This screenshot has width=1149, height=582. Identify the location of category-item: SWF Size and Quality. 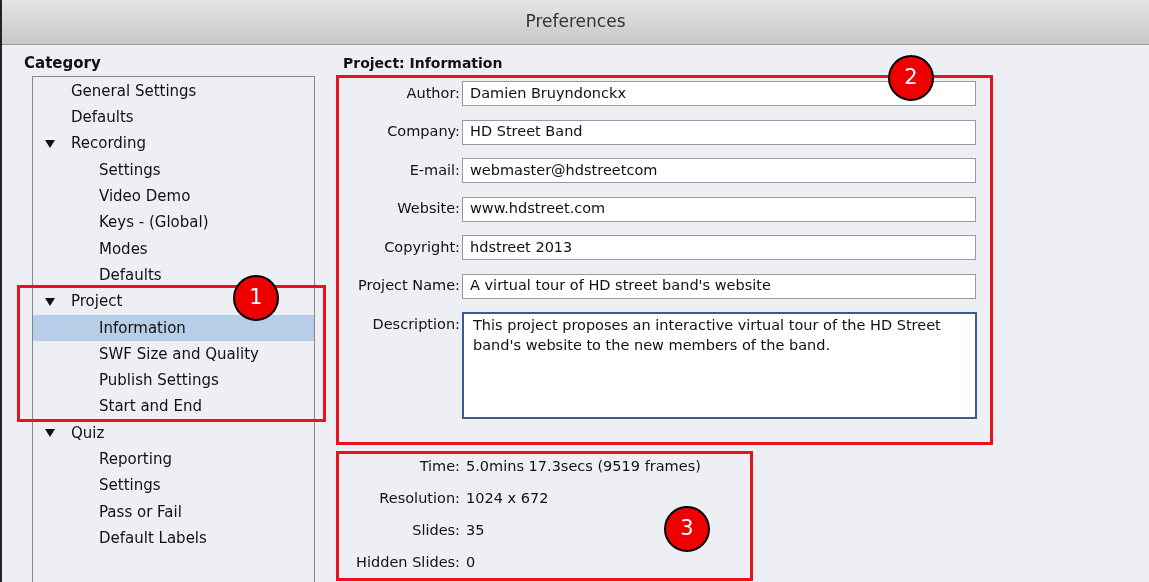
(148, 354).